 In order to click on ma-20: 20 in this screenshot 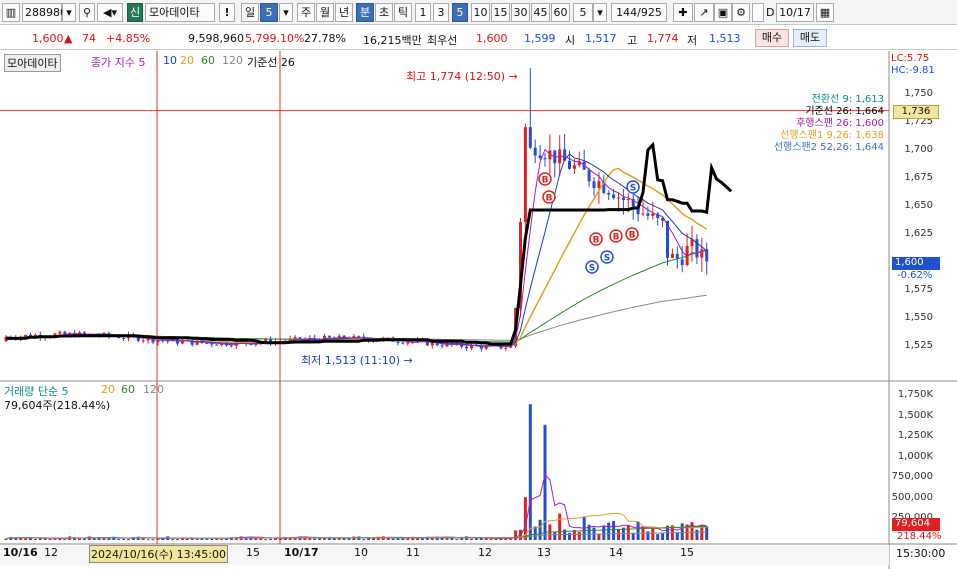, I will do `click(187, 60)`.